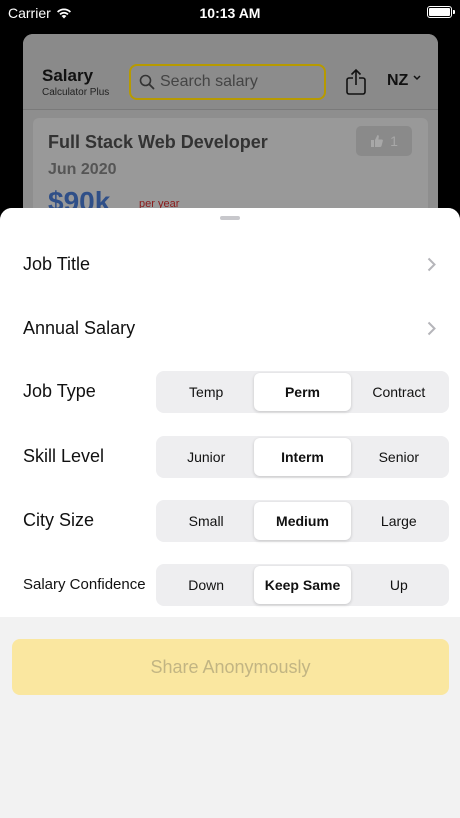 The image size is (460, 818). I want to click on salary-confidence-label: Salary Confidence, so click(84, 584).